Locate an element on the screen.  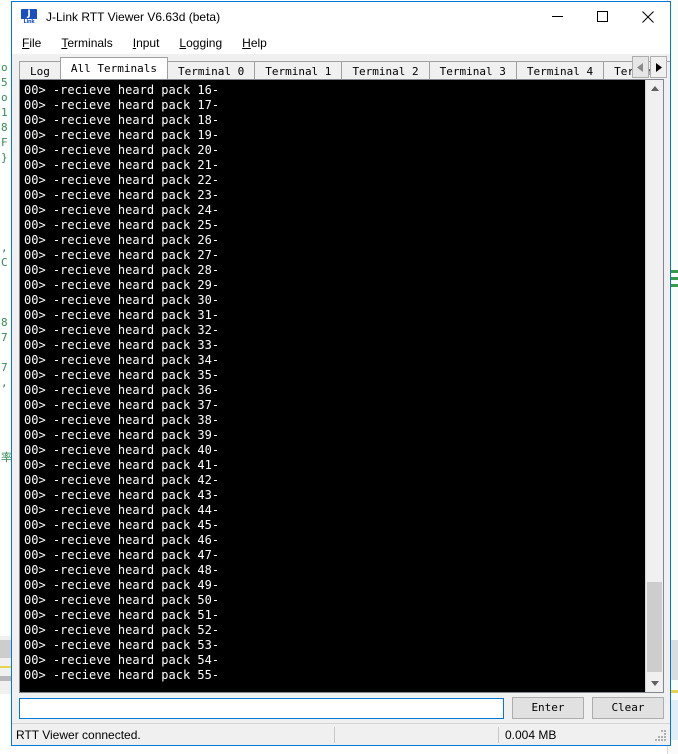
menu-bar: File Terminals Input Logging Help is located at coordinates (341, 42).